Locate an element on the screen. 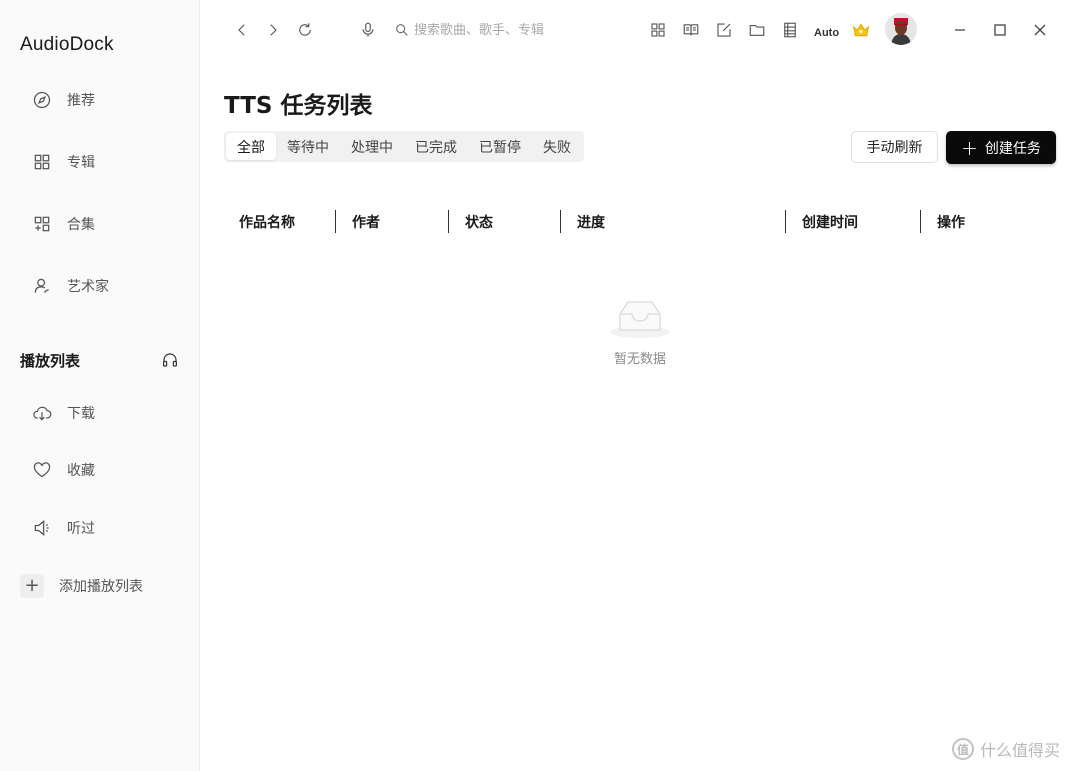 This screenshot has height=771, width=1080. watermark-logo-icon: 值 is located at coordinates (963, 749).